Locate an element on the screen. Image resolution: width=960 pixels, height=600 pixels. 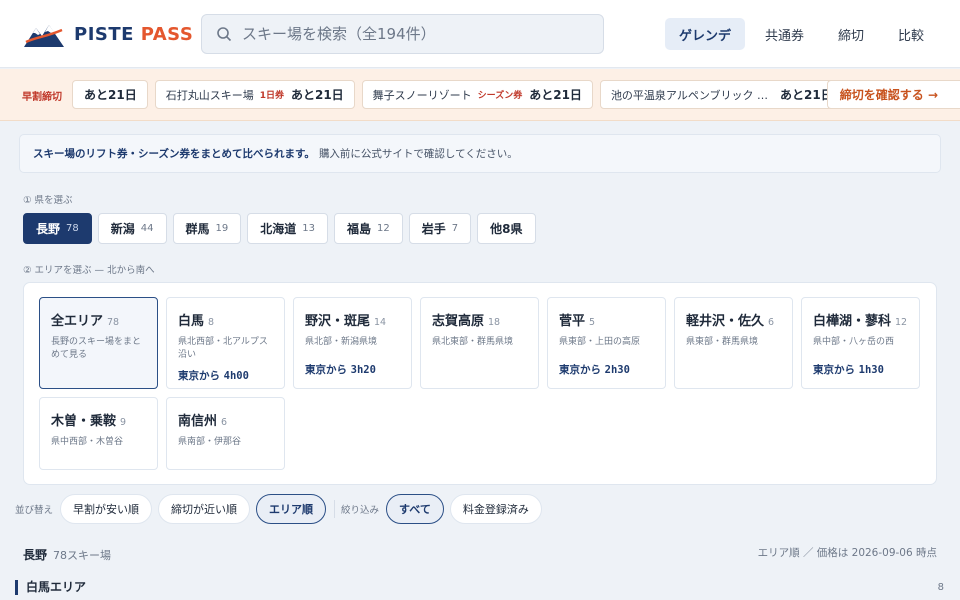
filter-priced: 料金登録済み is located at coordinates (495, 509).